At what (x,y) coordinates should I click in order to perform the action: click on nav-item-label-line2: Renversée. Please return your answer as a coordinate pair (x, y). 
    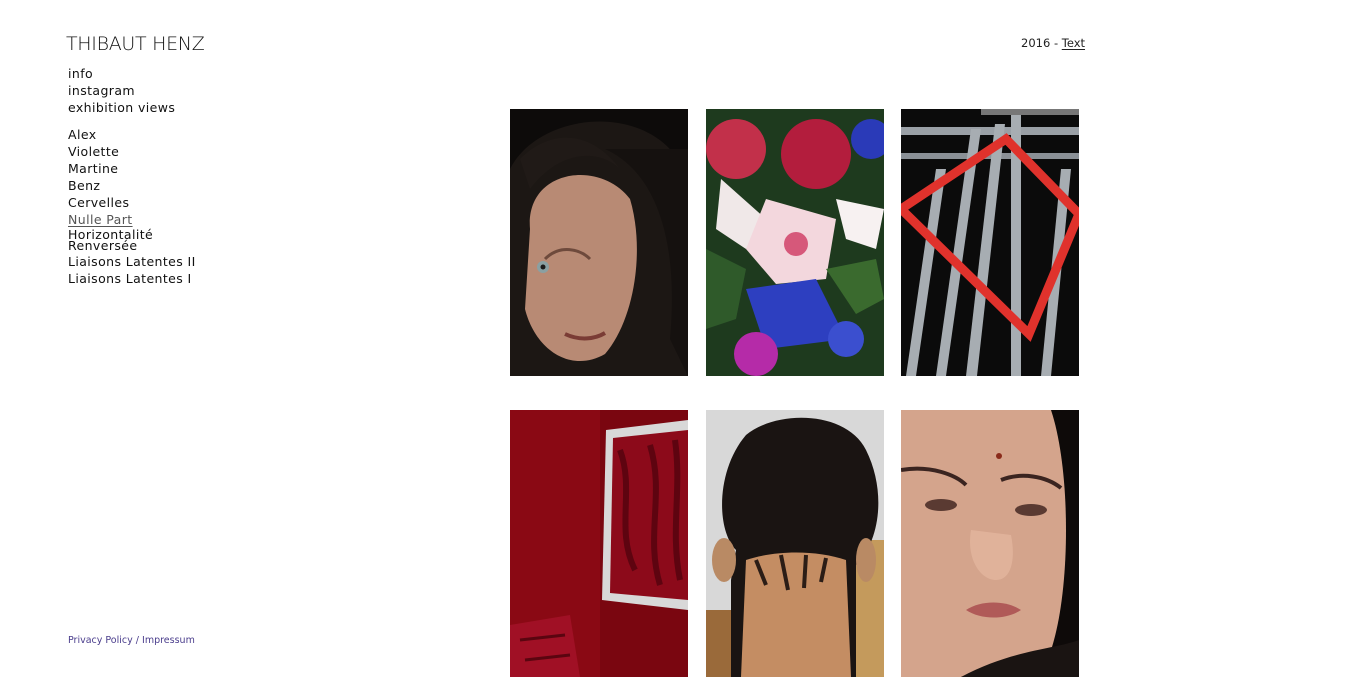
    Looking at the image, I should click on (103, 245).